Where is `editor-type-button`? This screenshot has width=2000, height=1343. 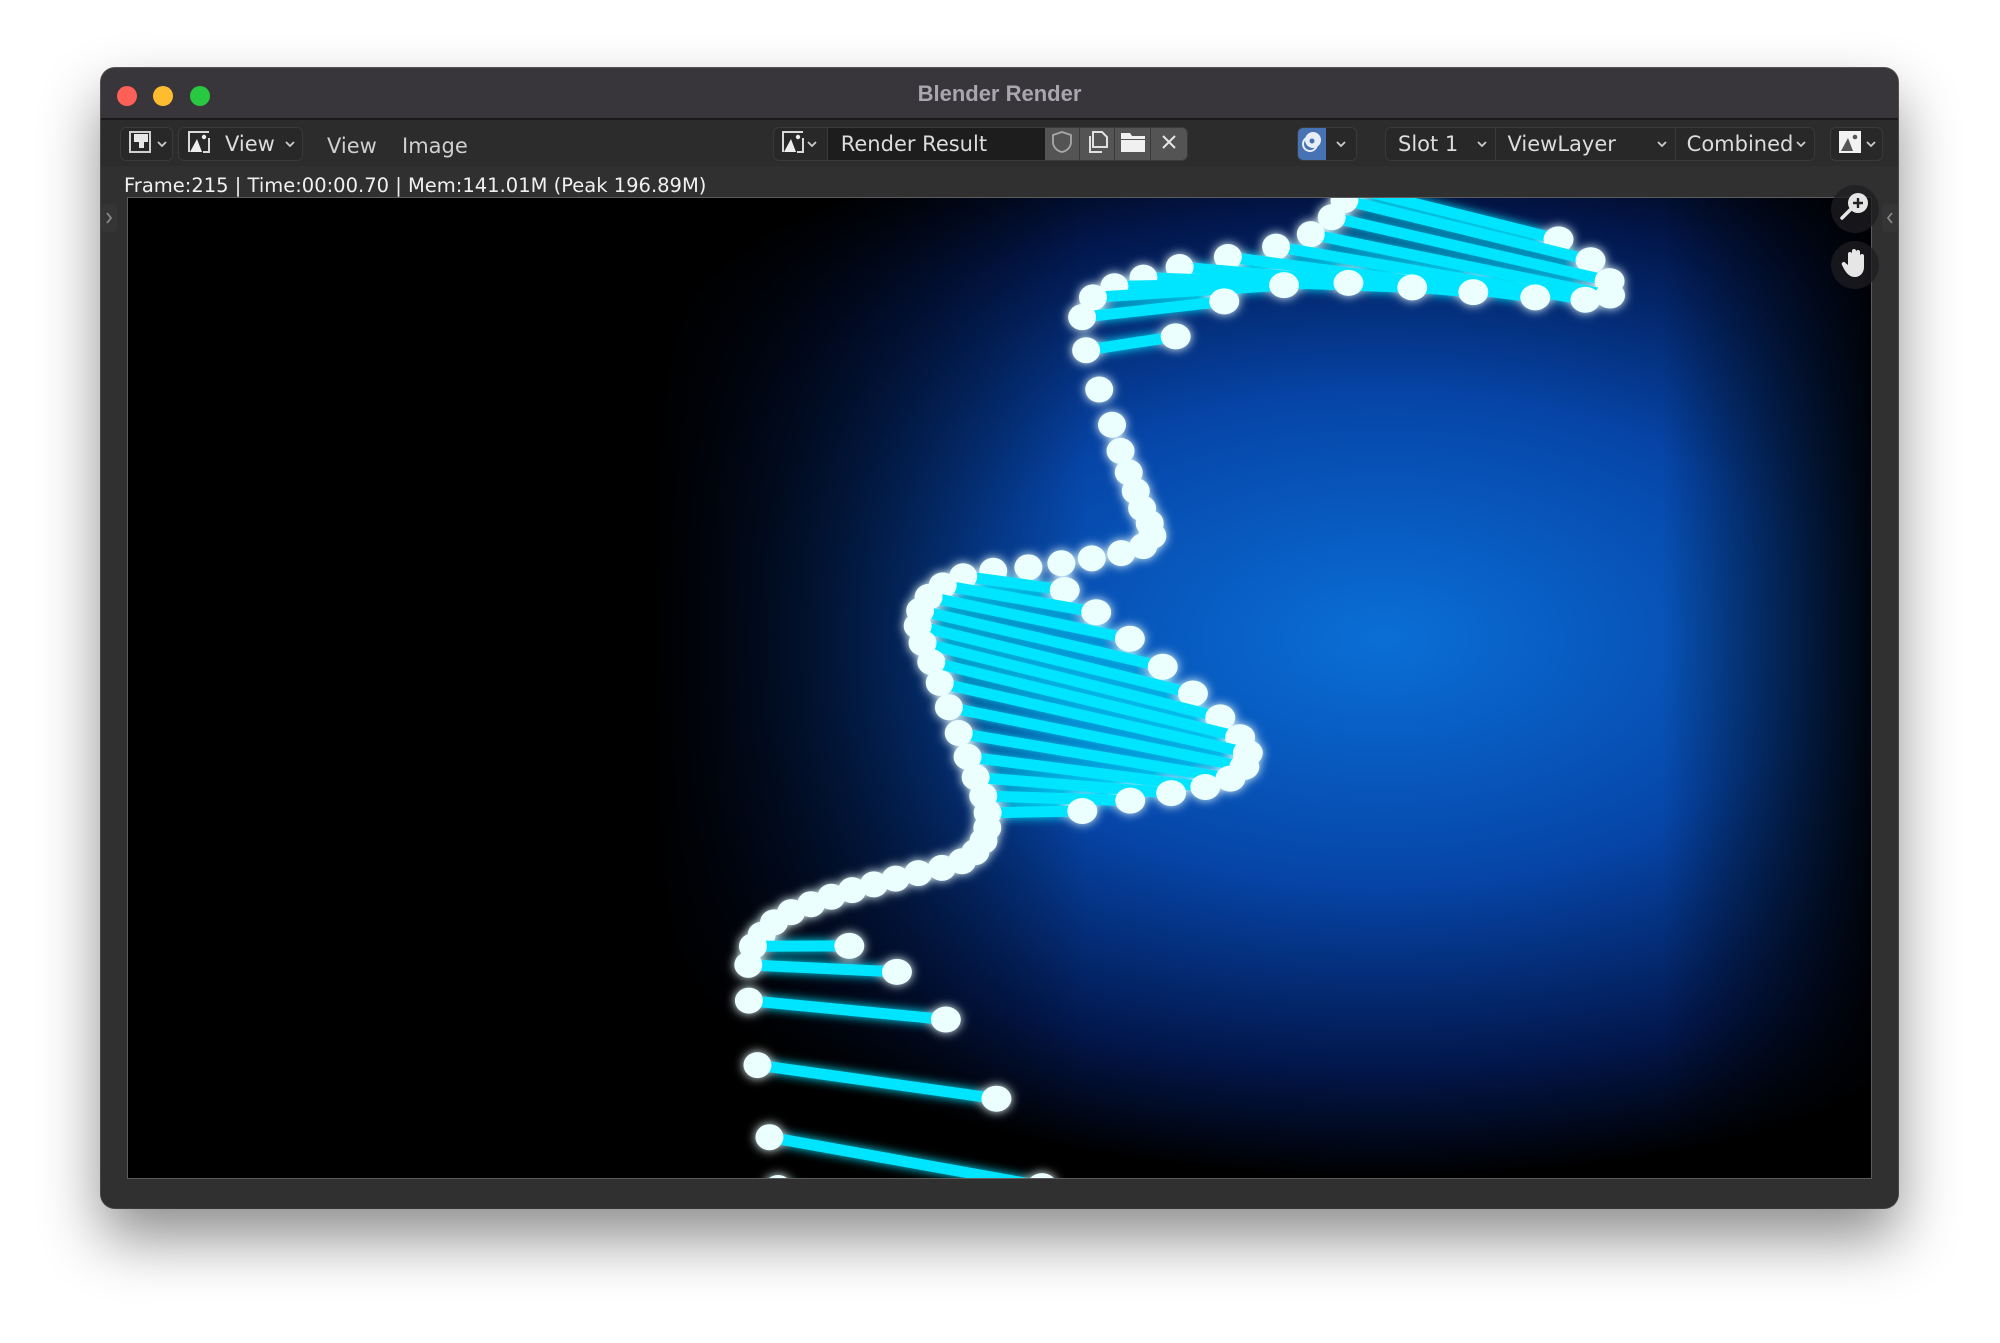
editor-type-button is located at coordinates (146, 144).